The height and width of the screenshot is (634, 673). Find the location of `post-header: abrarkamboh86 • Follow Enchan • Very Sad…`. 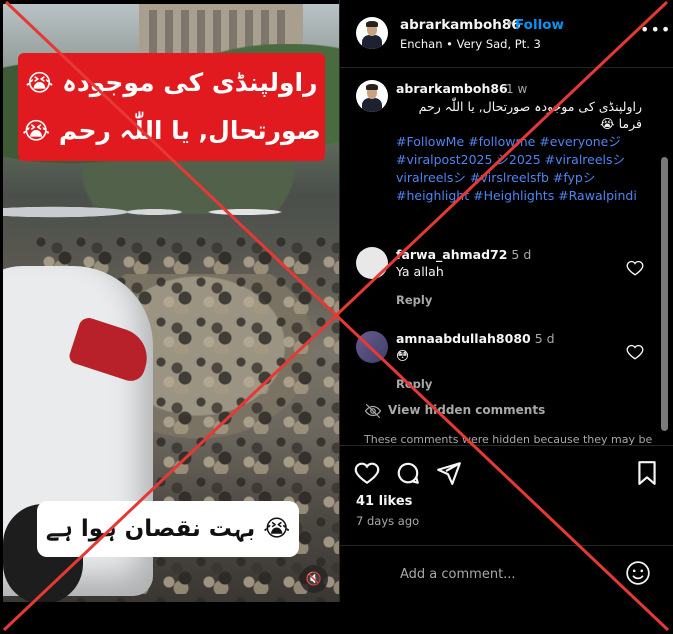

post-header: abrarkamboh86 • Follow Enchan • Very Sad… is located at coordinates (506, 34).